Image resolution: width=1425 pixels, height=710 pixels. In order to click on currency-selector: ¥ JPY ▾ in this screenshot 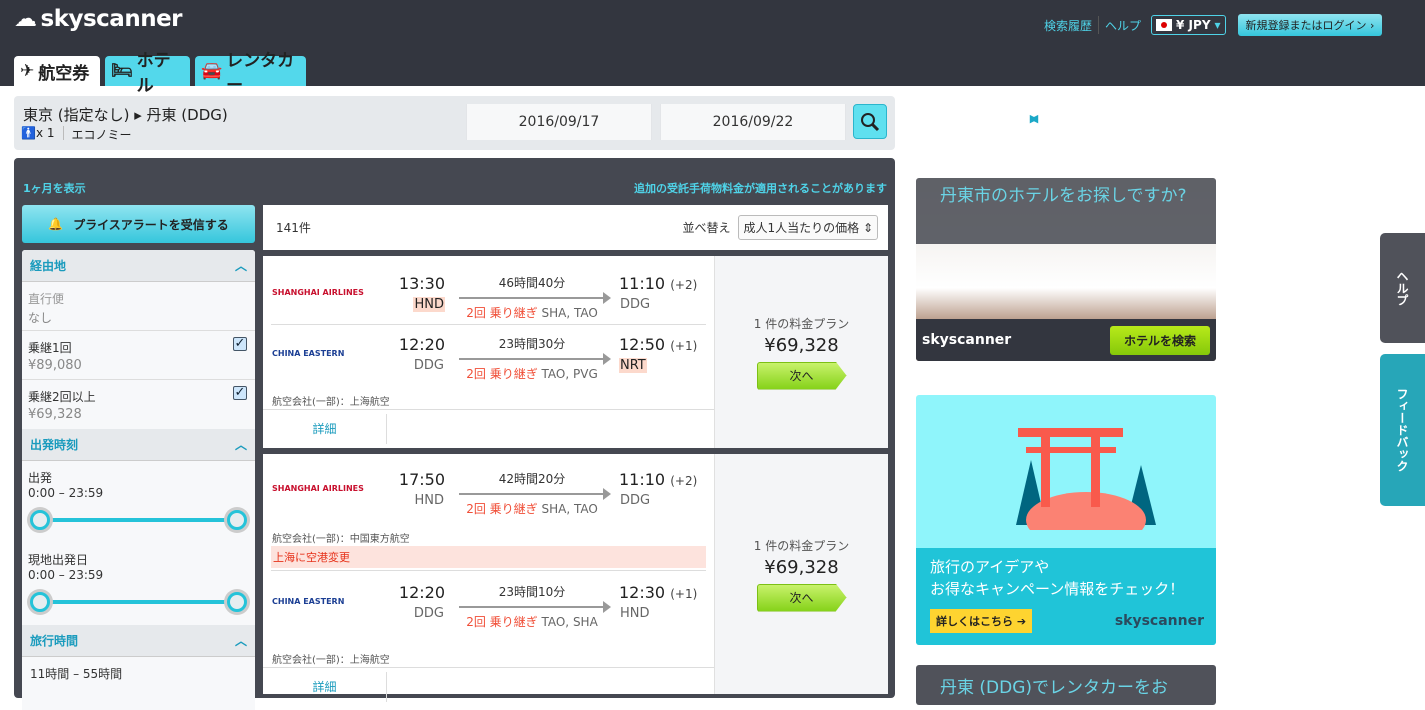, I will do `click(1188, 25)`.